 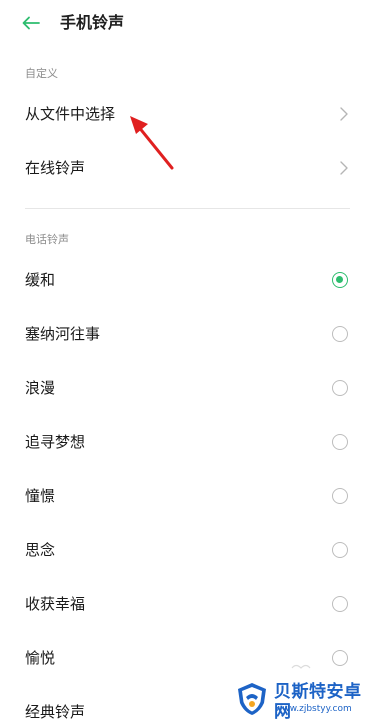 I want to click on choose-from-file-label: 从文件中选择, so click(x=70, y=114).